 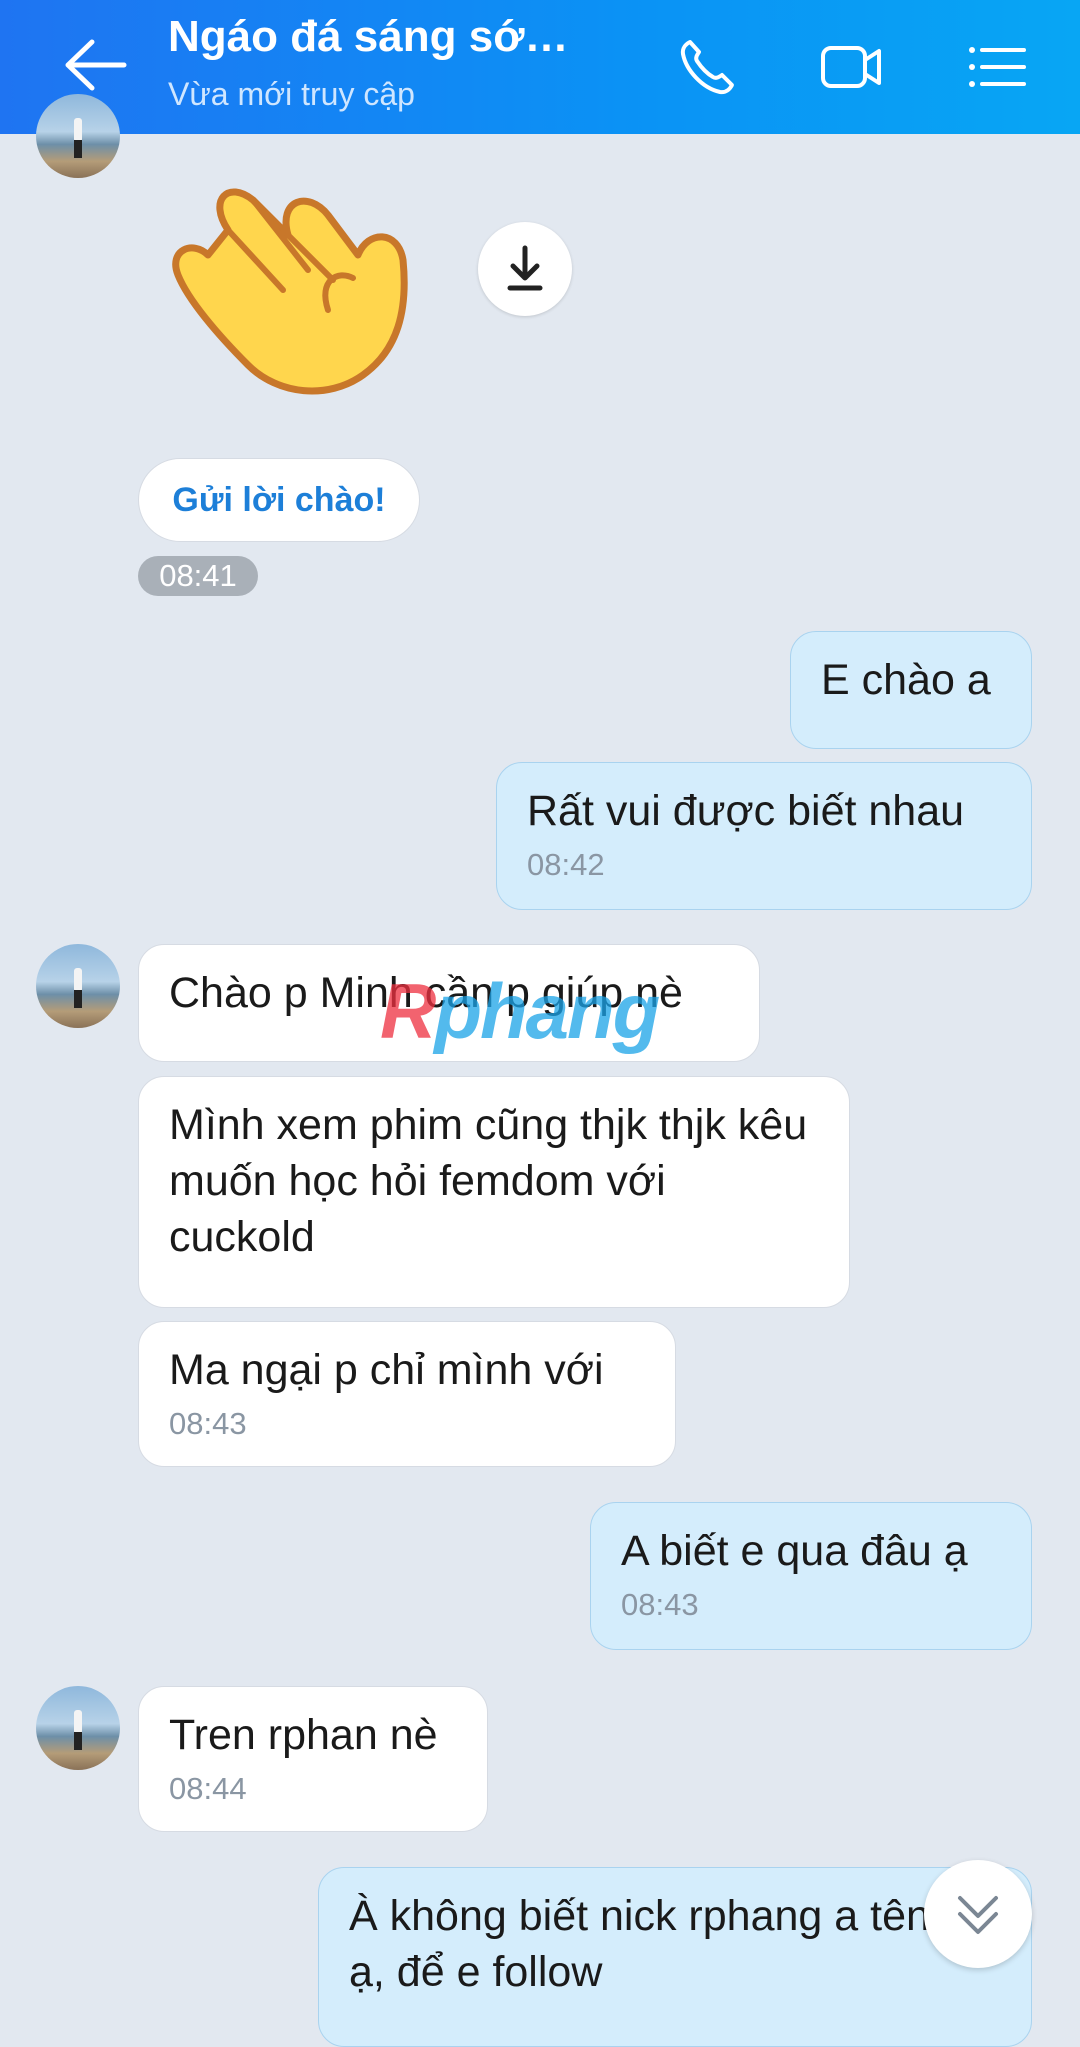 I want to click on message-bubble-incoming: Ma ngại p chỉ mình với 08:43, so click(x=407, y=1394).